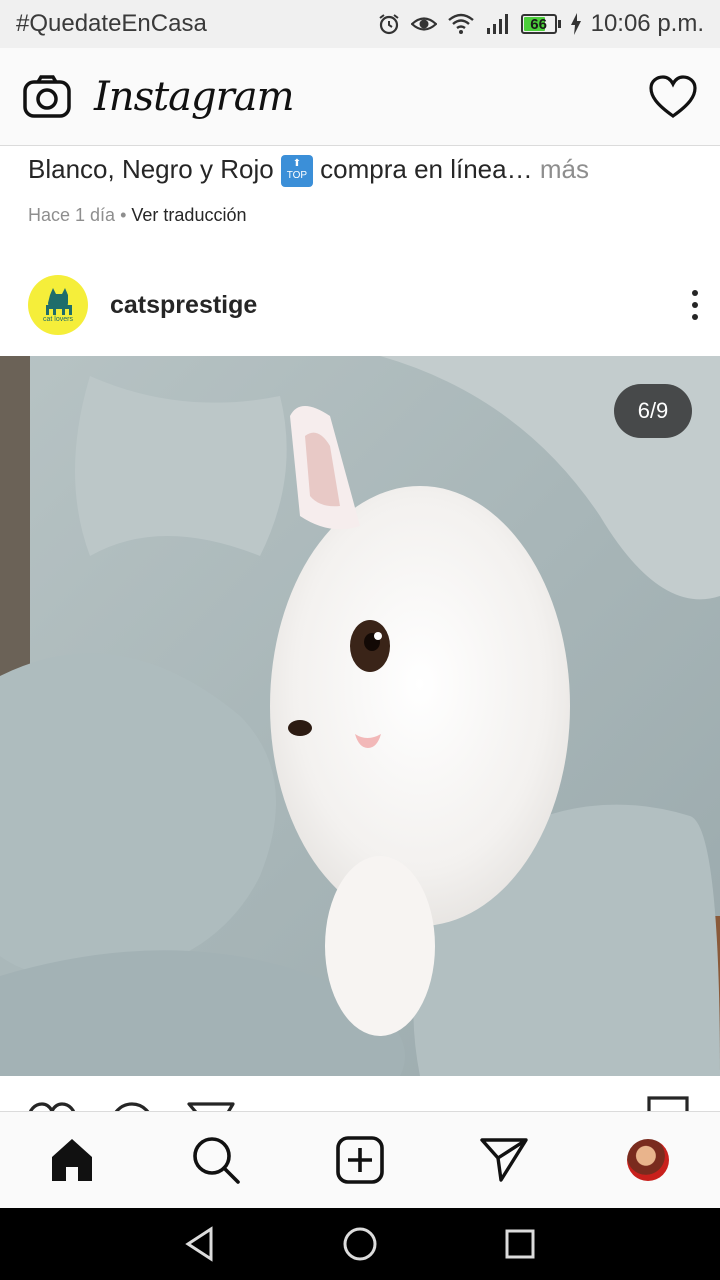 This screenshot has width=720, height=1280. What do you see at coordinates (72, 215) in the screenshot?
I see `post-time: Hace 1 día` at bounding box center [72, 215].